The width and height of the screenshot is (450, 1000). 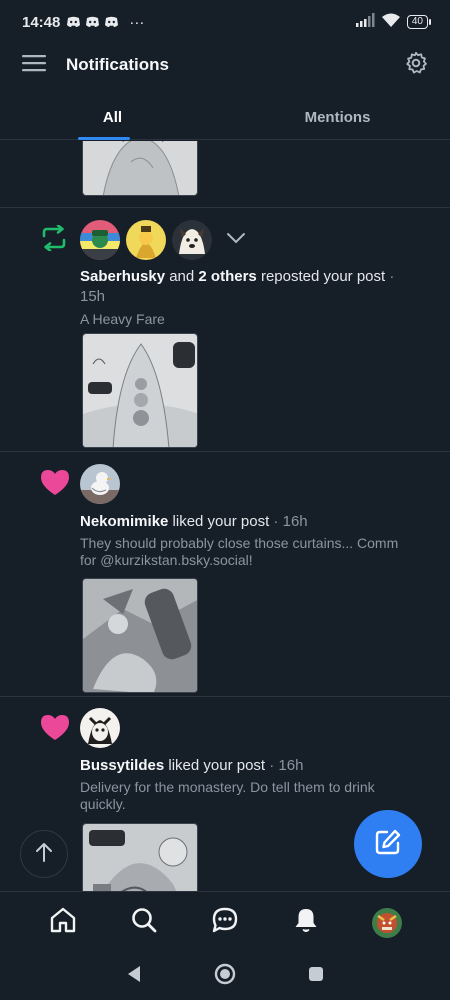 I want to click on bottom-navigation, so click(x=225, y=922).